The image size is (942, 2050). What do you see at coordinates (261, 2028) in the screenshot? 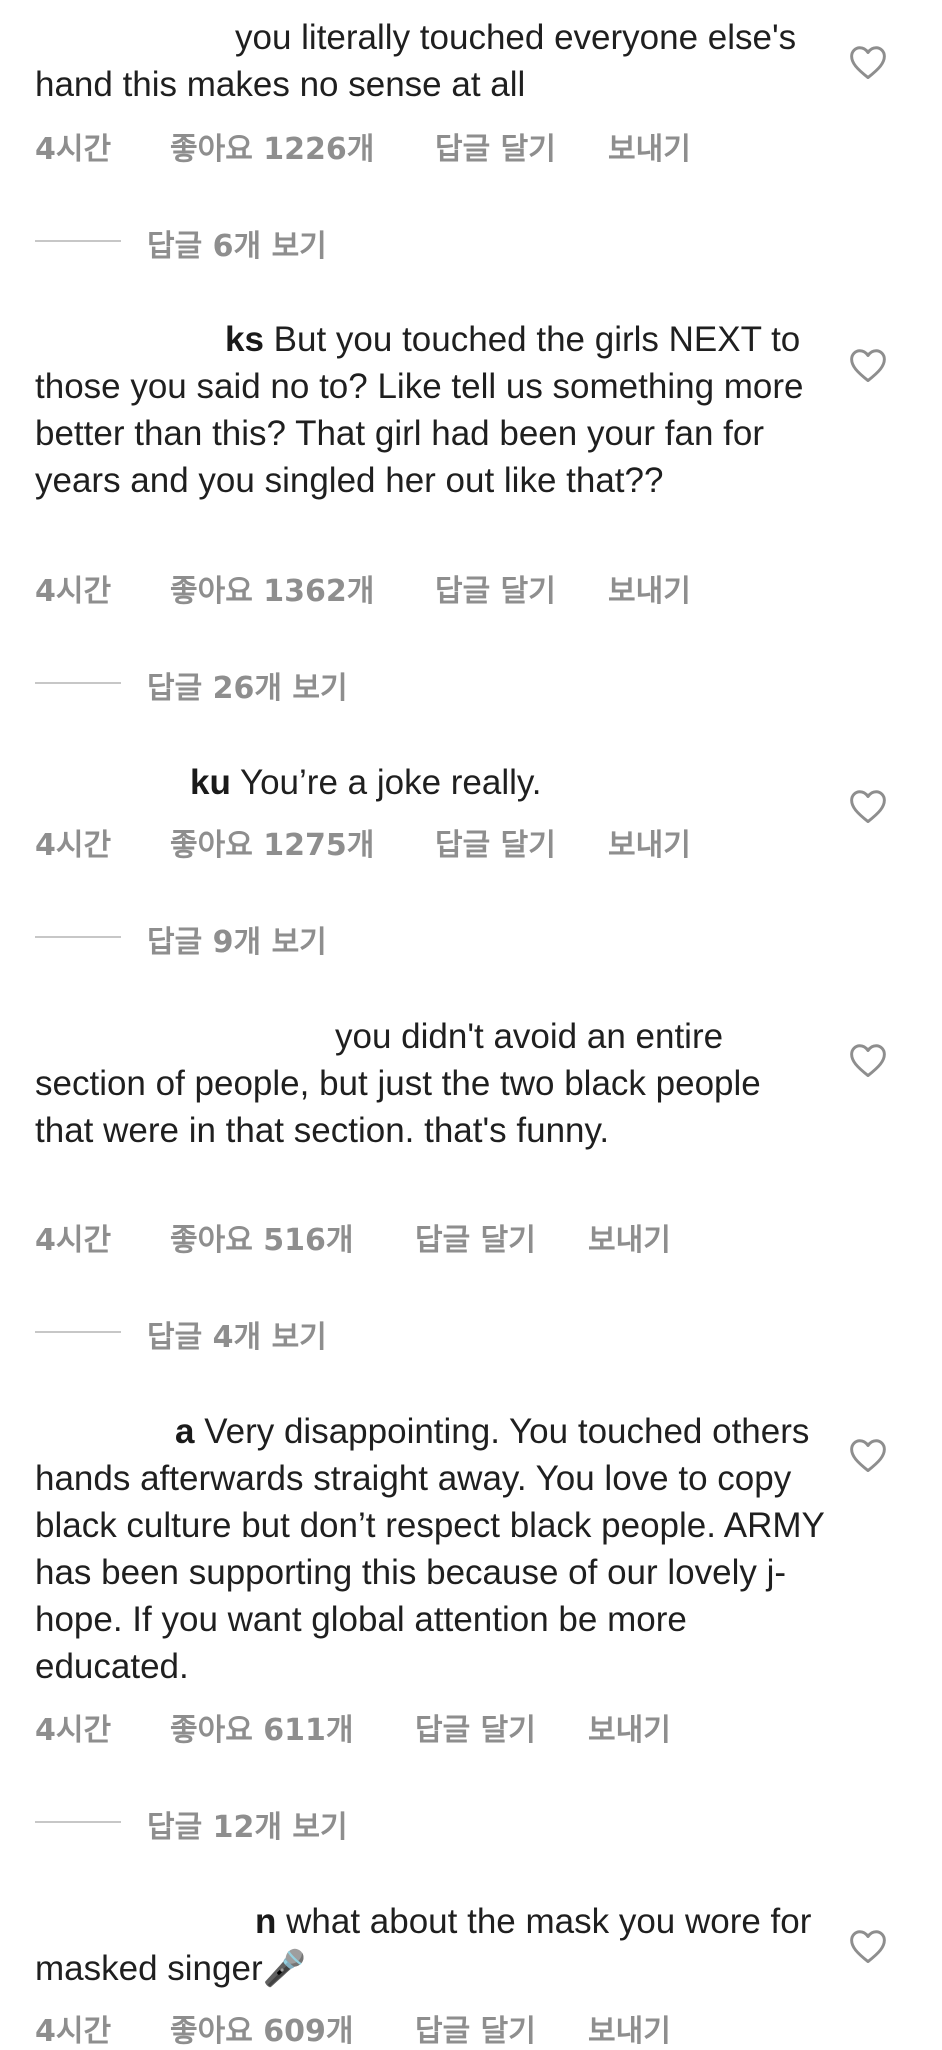
I see `comment-likes: 좋아요 609개` at bounding box center [261, 2028].